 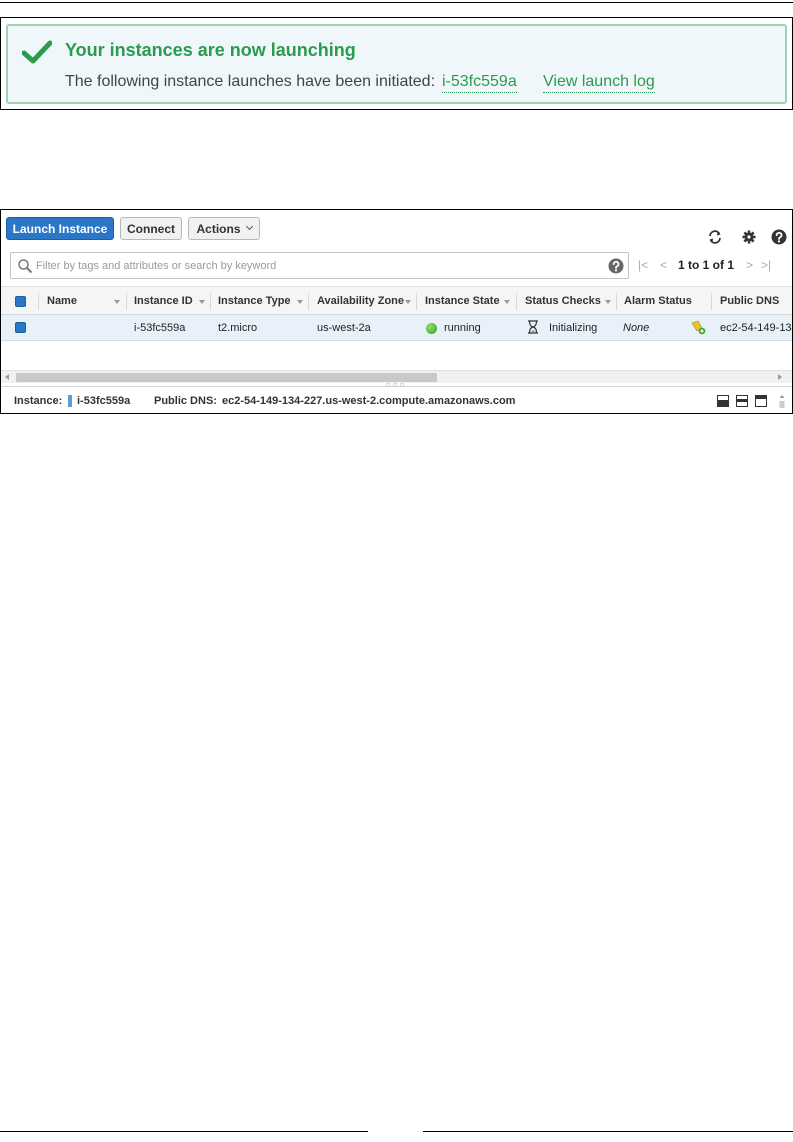 What do you see at coordinates (706, 265) in the screenshot?
I see `pagination-text: 1 to 1 of 1` at bounding box center [706, 265].